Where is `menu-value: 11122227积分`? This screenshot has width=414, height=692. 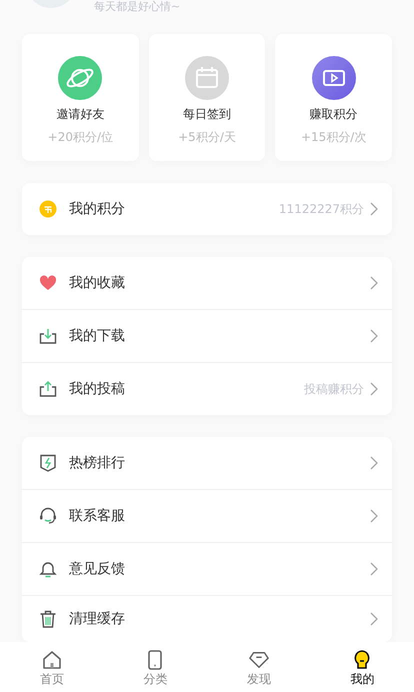 menu-value: 11122227积分 is located at coordinates (321, 209).